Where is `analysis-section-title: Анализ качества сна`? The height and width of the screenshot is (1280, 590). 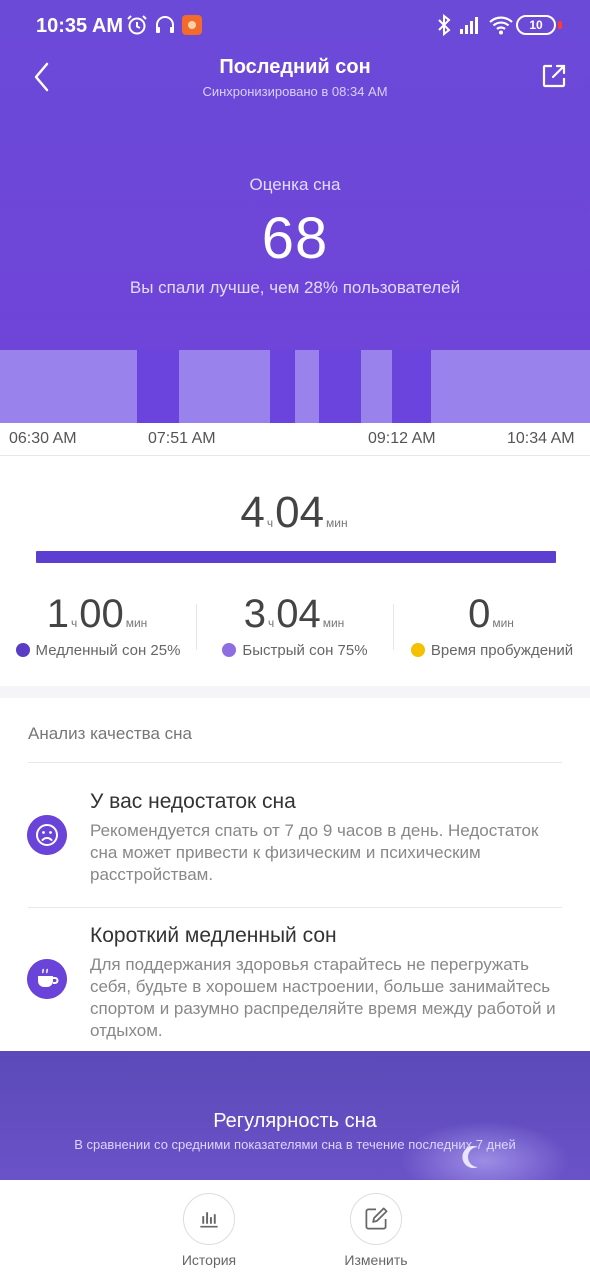
analysis-section-title: Анализ качества сна is located at coordinates (110, 733).